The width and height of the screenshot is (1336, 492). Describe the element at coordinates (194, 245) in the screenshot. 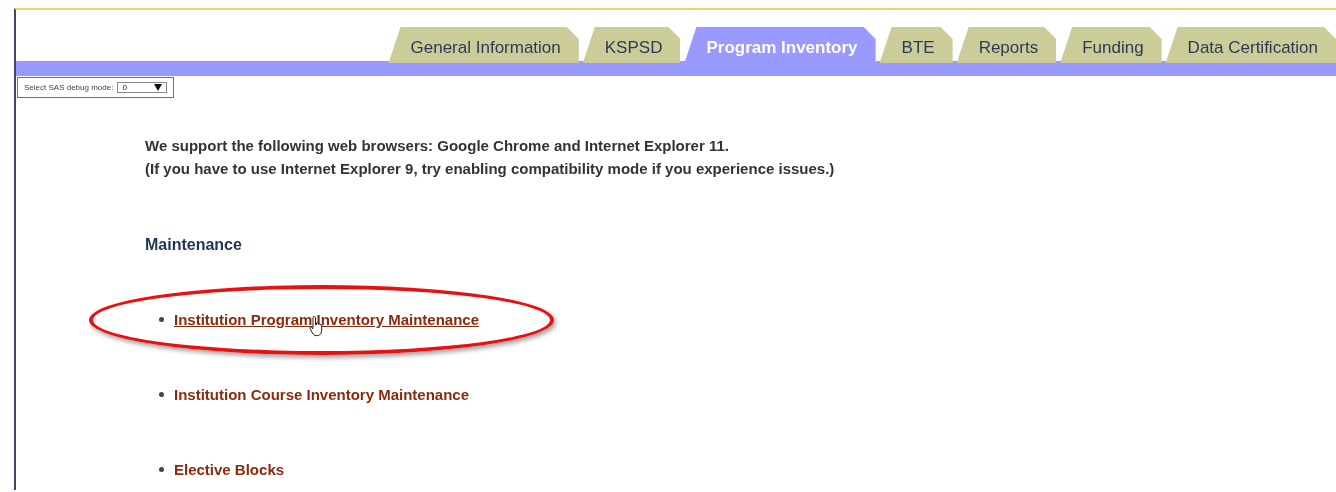

I see `section-heading: Maintenance` at that location.